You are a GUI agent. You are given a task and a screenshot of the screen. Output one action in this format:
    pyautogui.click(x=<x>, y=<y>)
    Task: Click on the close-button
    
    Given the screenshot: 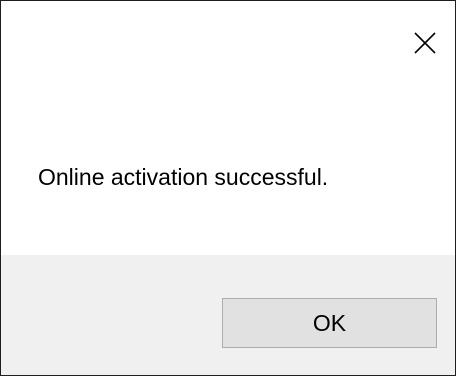 What is the action you would take?
    pyautogui.click(x=425, y=43)
    